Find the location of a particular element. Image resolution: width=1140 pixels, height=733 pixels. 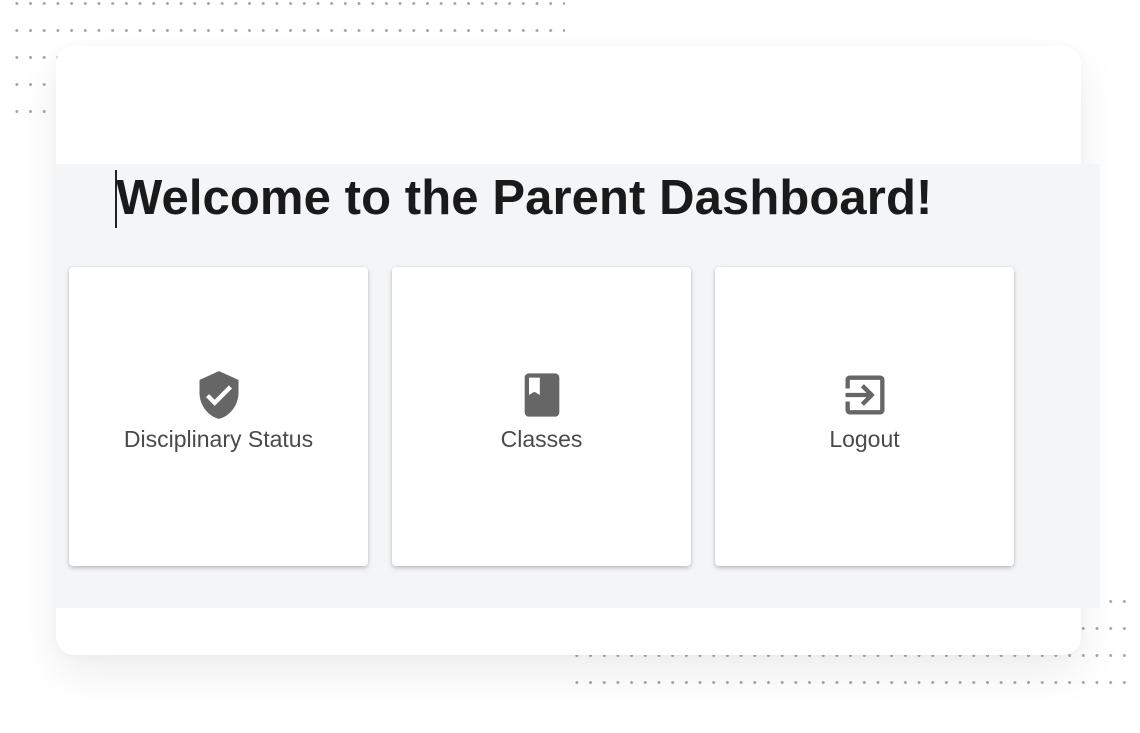

classes-card: Classes is located at coordinates (541, 416).